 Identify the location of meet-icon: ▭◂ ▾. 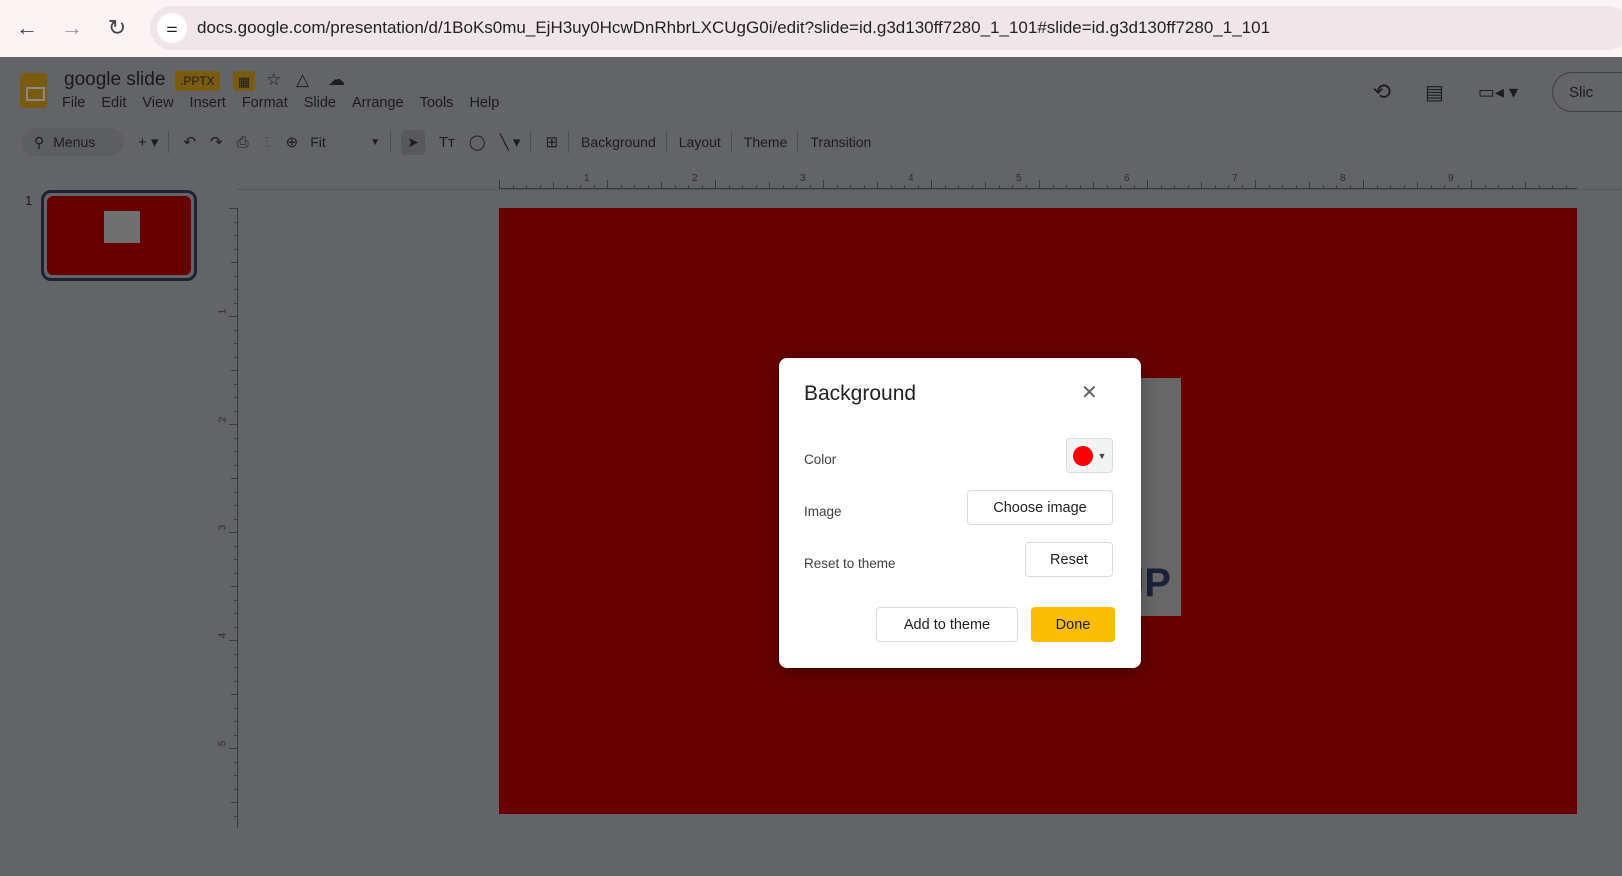
(1498, 92).